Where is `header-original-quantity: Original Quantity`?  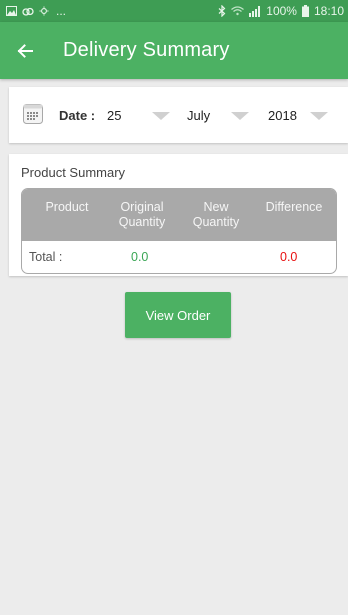
header-original-quantity: Original Quantity is located at coordinates (142, 215).